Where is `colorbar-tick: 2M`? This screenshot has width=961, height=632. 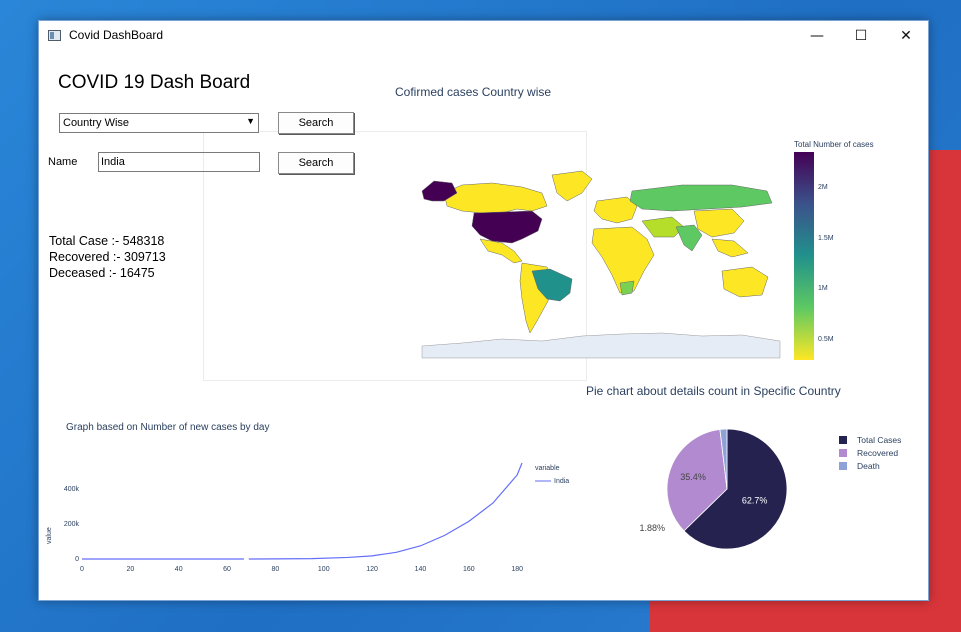
colorbar-tick: 2M is located at coordinates (823, 187).